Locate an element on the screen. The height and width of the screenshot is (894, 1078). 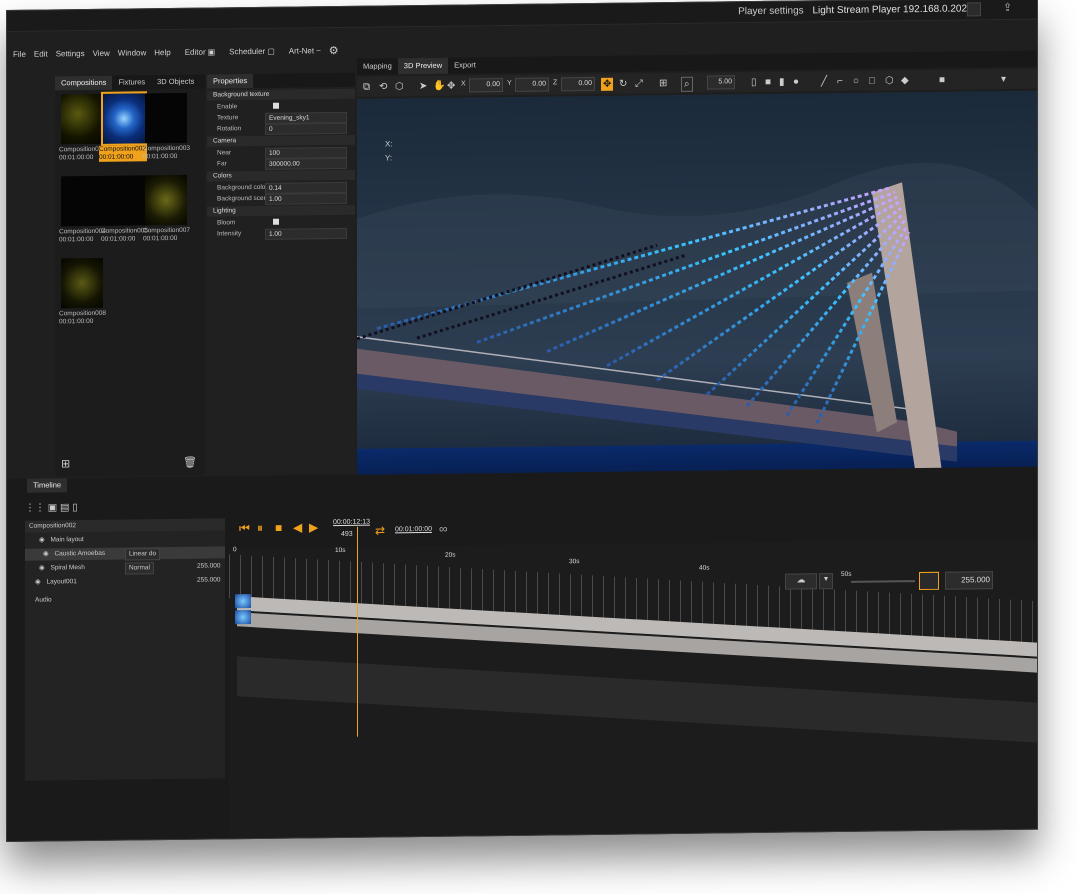
zoom-field: 5.00 is located at coordinates (721, 82).